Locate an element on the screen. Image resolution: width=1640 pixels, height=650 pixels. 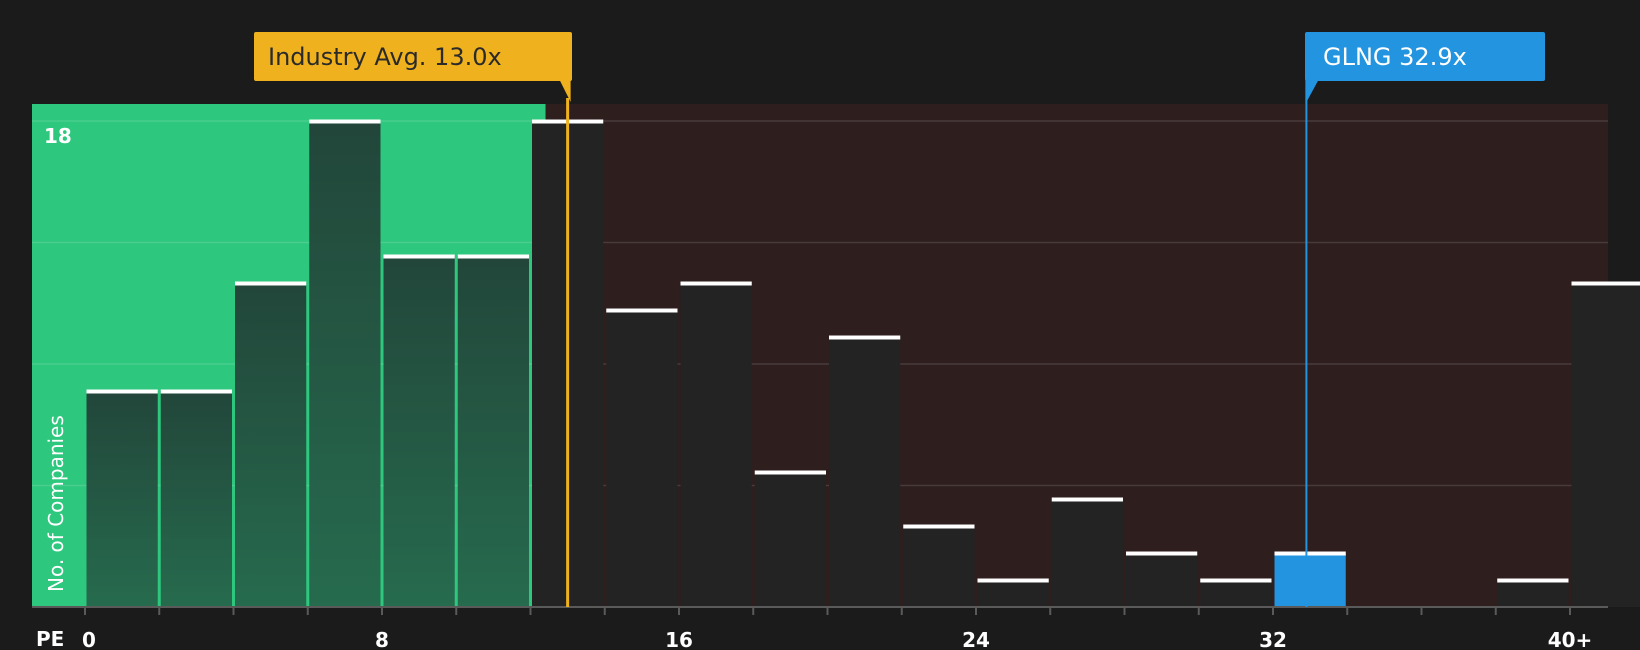
x-axis-title: PE is located at coordinates (50, 638).